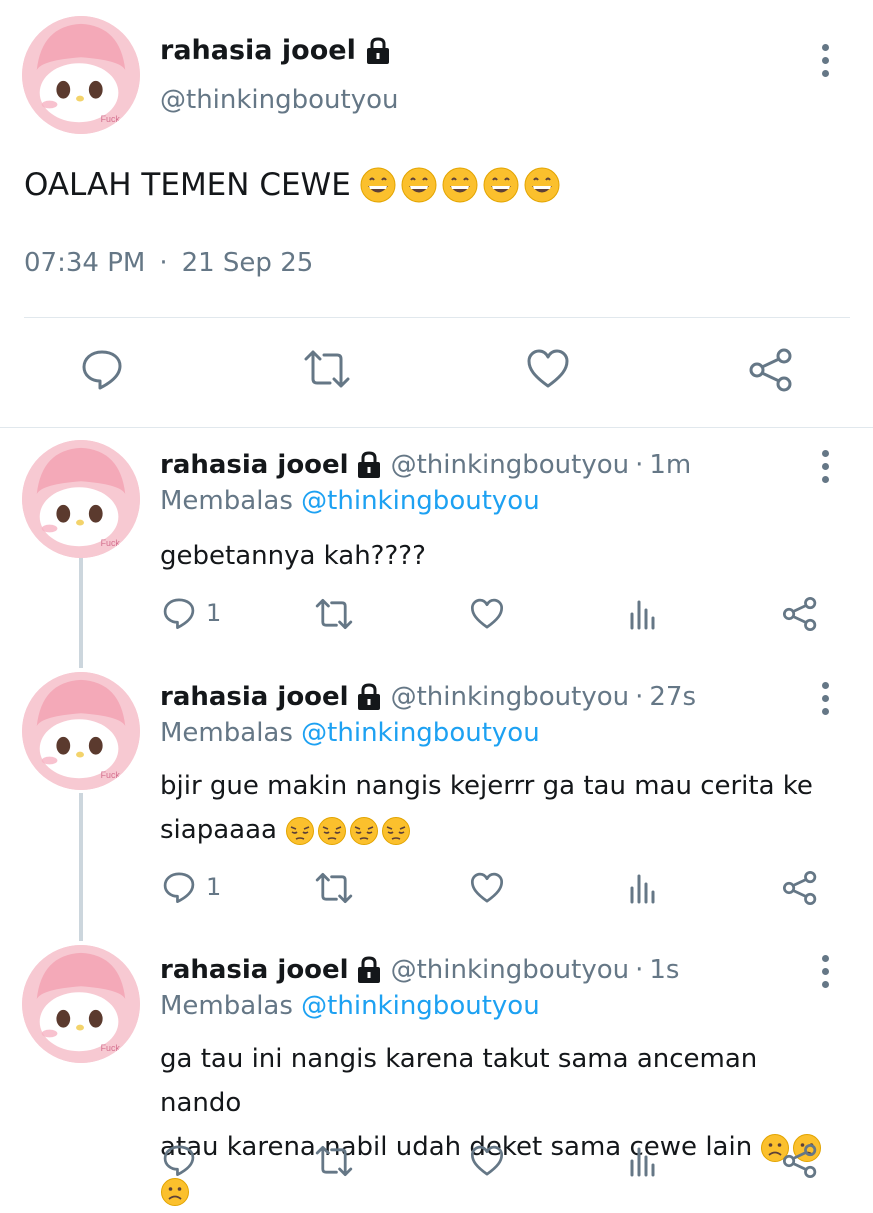  I want to click on tweet-meta: 07:34 PM · 21 Sep 25, so click(168, 263).